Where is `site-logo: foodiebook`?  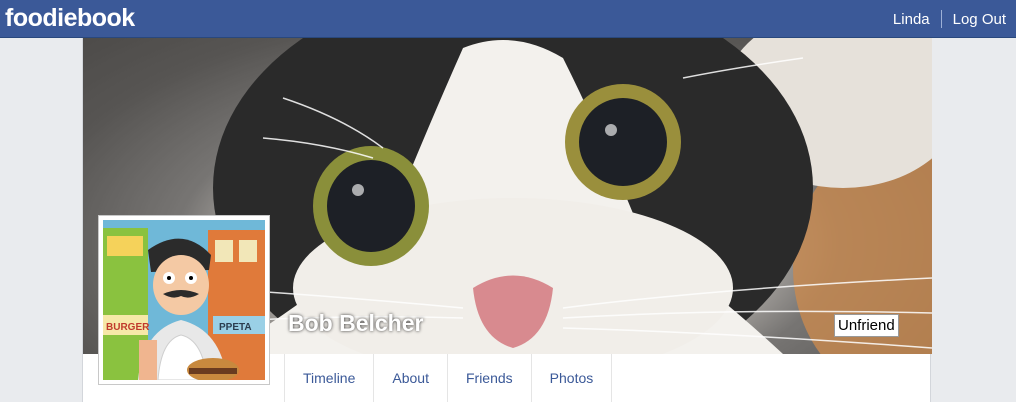
site-logo: foodiebook is located at coordinates (70, 18).